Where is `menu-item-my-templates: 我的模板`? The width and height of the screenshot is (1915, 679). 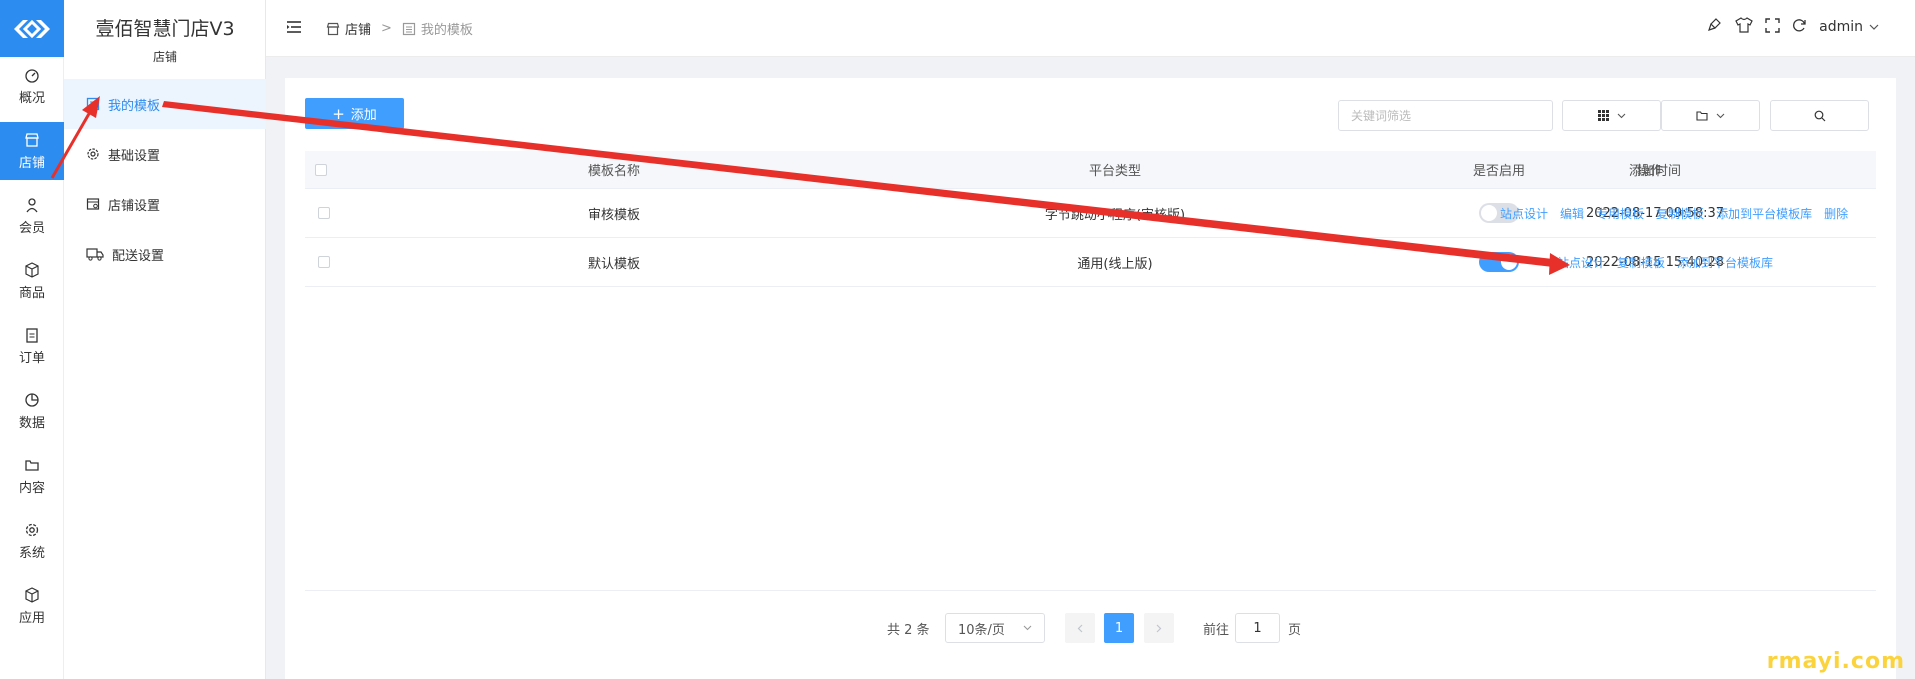 menu-item-my-templates: 我的模板 is located at coordinates (165, 104).